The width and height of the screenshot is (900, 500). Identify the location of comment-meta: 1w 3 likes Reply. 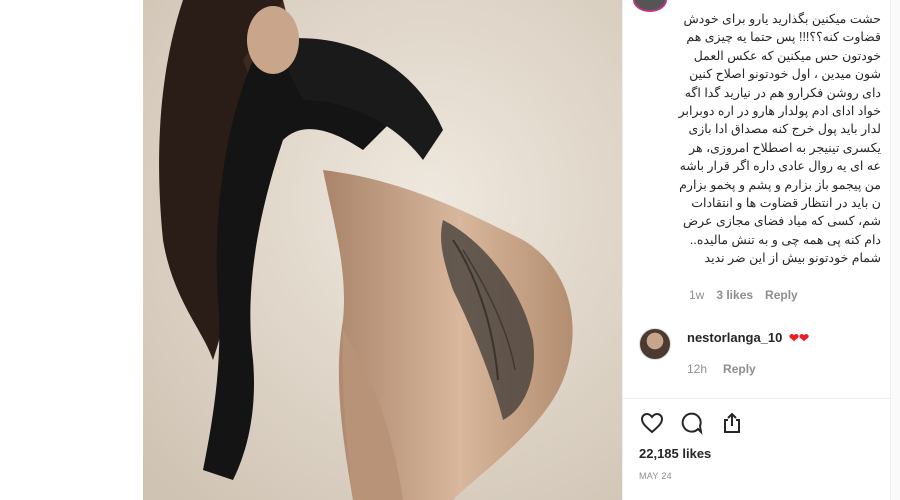
(743, 295).